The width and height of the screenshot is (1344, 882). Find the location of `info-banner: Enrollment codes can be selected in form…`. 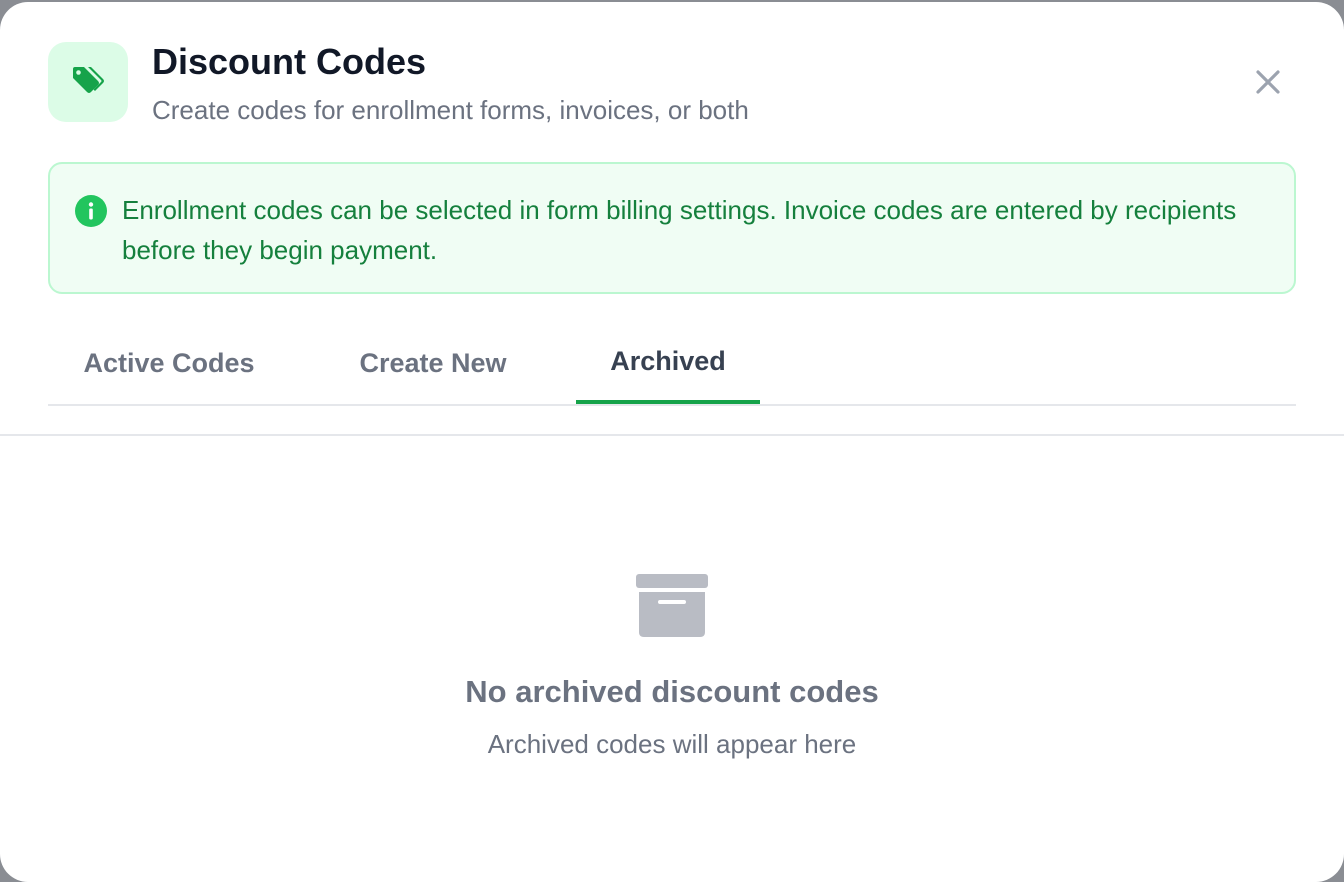

info-banner: Enrollment codes can be selected in form… is located at coordinates (672, 228).